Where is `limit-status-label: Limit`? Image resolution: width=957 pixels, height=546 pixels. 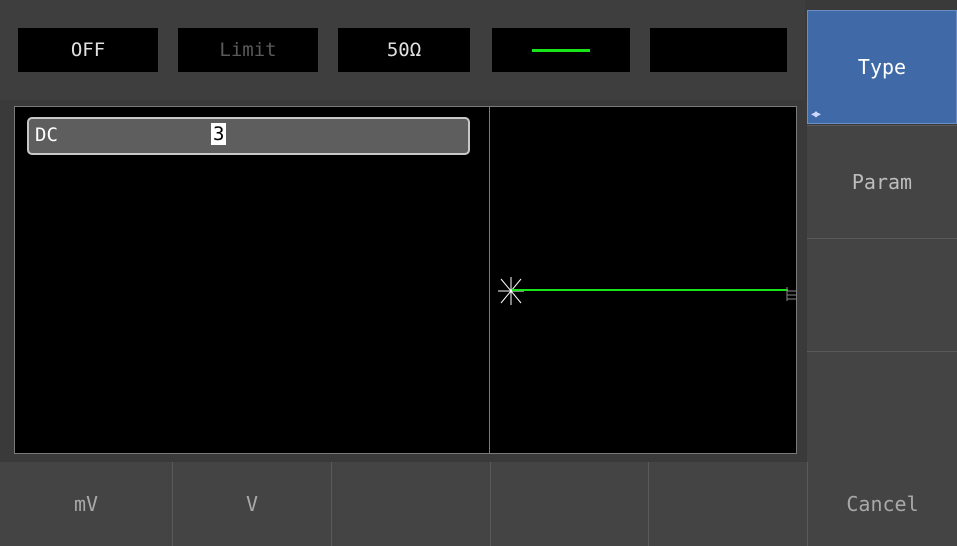
limit-status-label: Limit is located at coordinates (248, 50).